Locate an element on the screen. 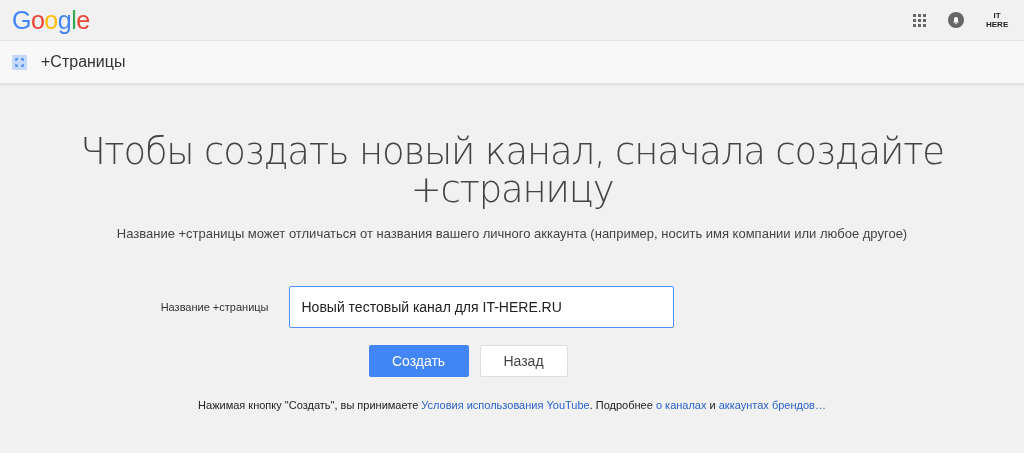 Image resolution: width=1024 pixels, height=453 pixels. page-heading: Чтобы создать новый канал, сначала создайте +страницу is located at coordinates (512, 171).